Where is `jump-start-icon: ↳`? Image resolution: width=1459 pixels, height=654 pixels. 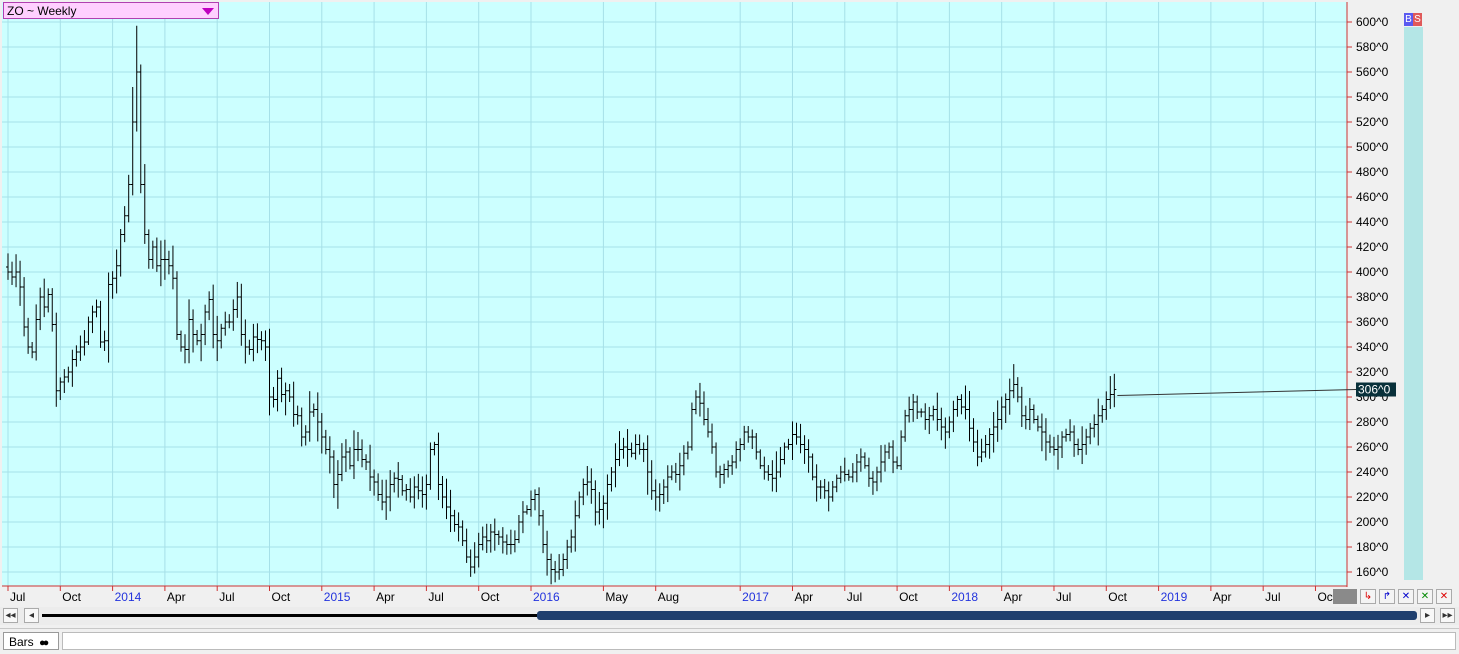
jump-start-icon: ↳ is located at coordinates (1368, 596).